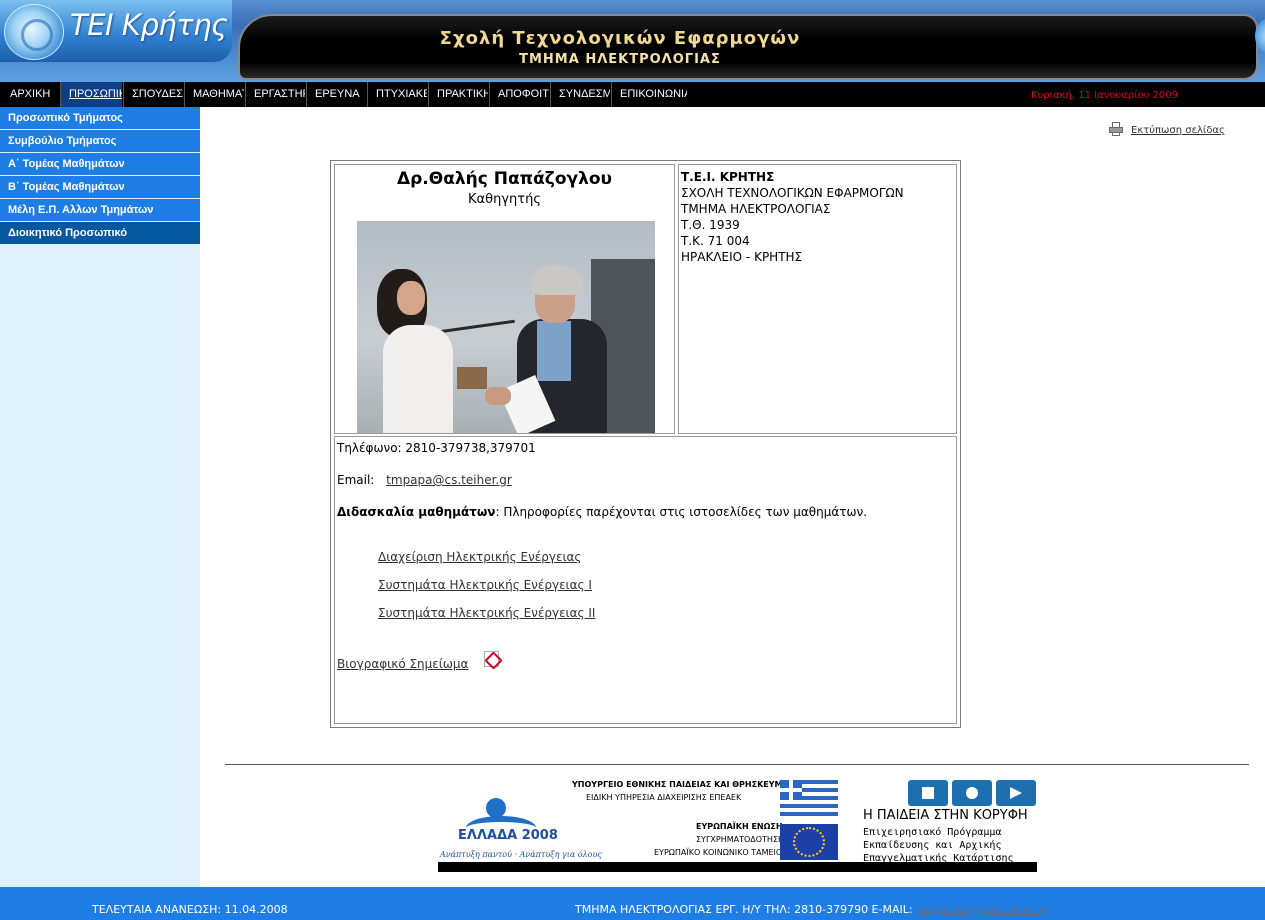 Image resolution: width=1265 pixels, height=920 pixels. I want to click on address-line: ΣΧΟΛΗ ΤΕΧΝΟΛΟΓΙΚΩΝ ΕΦΑΡΜΟΓΩΝ, so click(792, 193).